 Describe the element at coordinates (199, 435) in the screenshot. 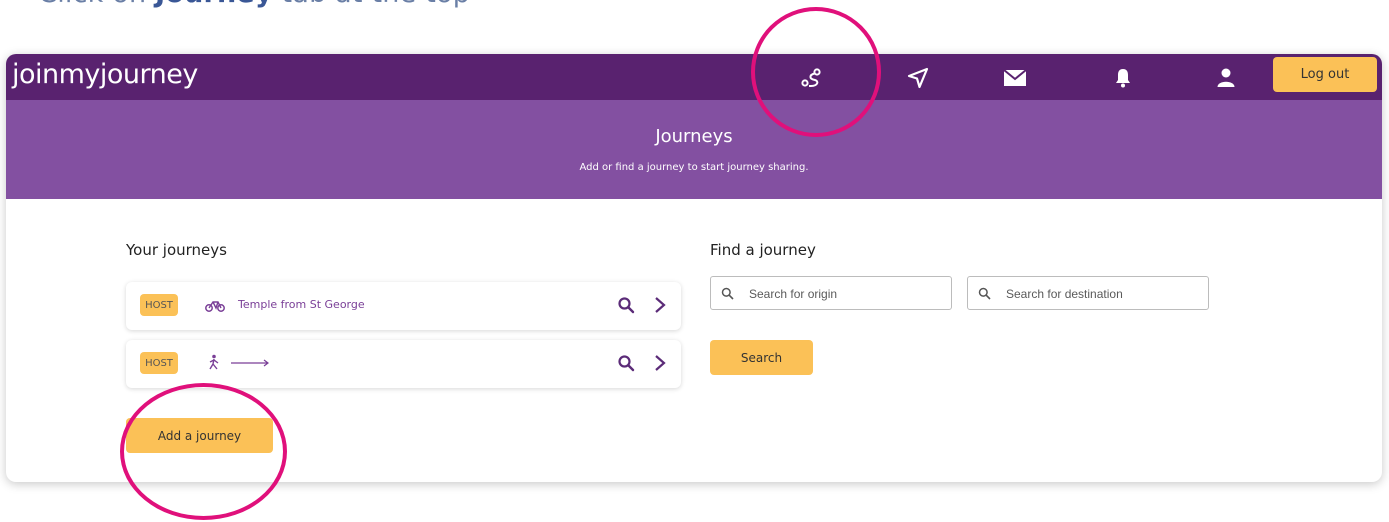

I see `add-journey-button: Add a journey` at that location.